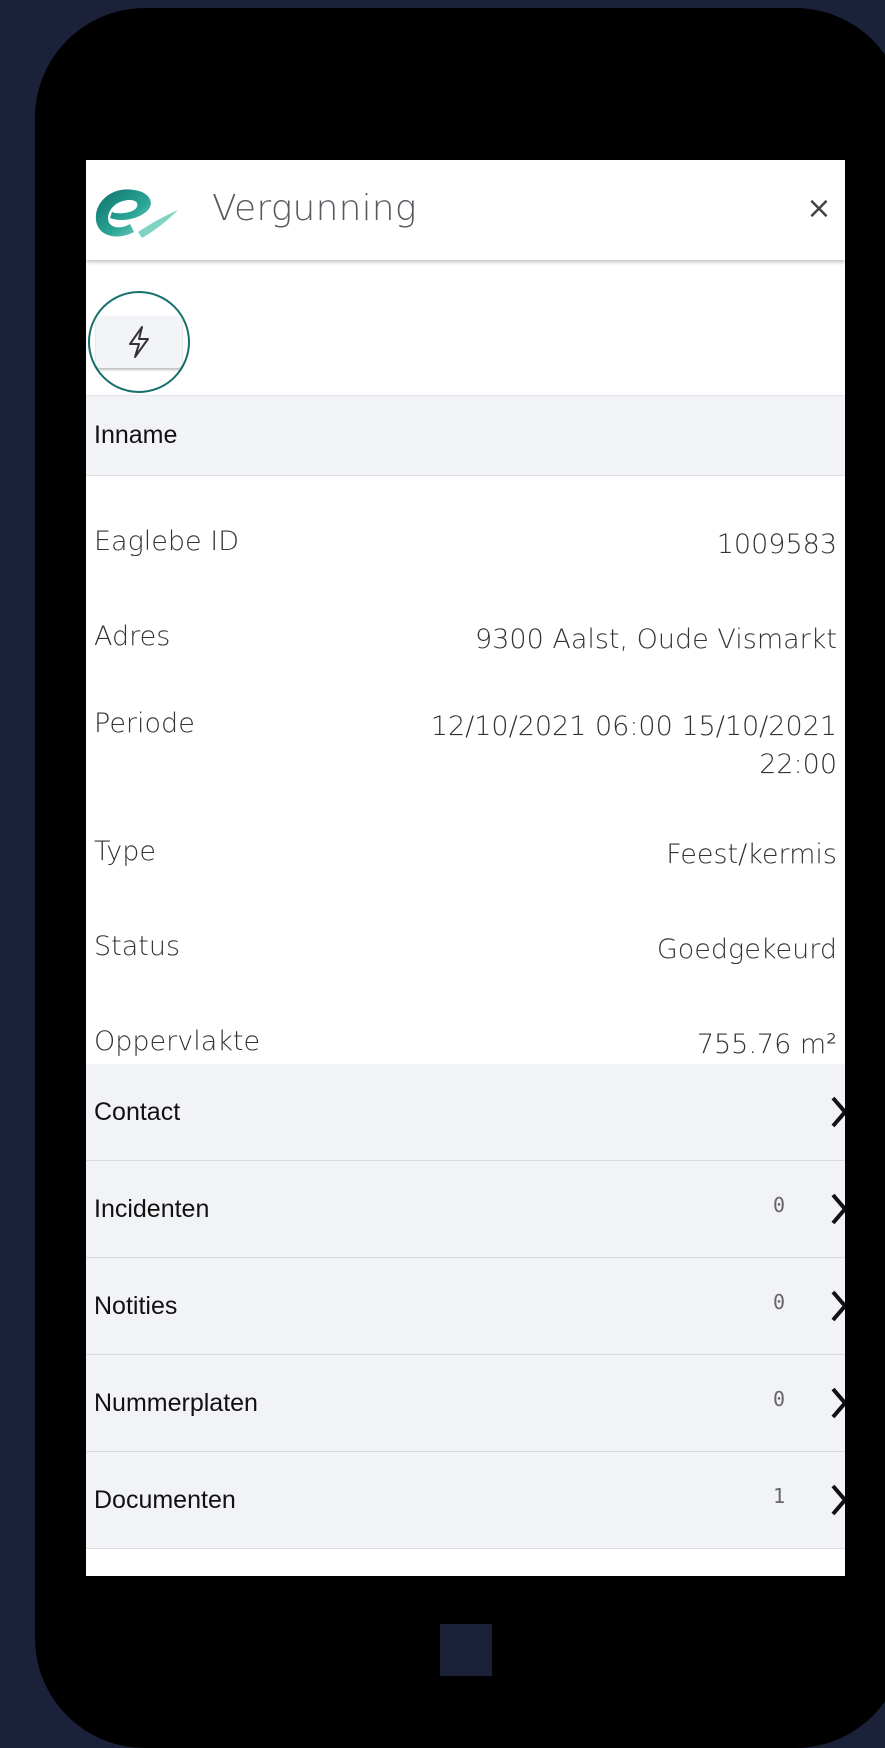 This screenshot has width=885, height=1748. I want to click on detail-label: Adres, so click(132, 636).